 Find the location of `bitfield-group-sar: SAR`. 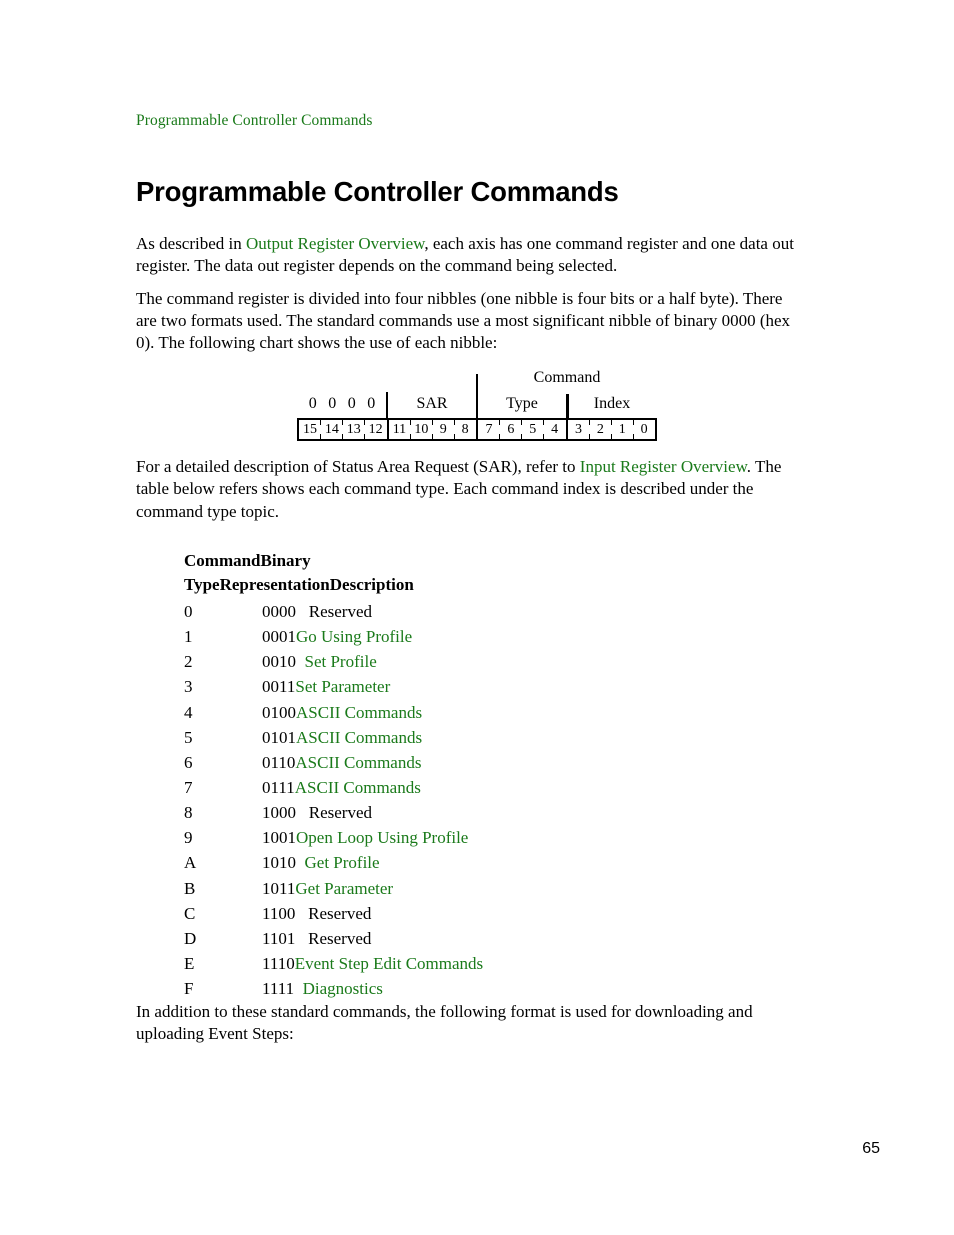

bitfield-group-sar: SAR is located at coordinates (432, 404).